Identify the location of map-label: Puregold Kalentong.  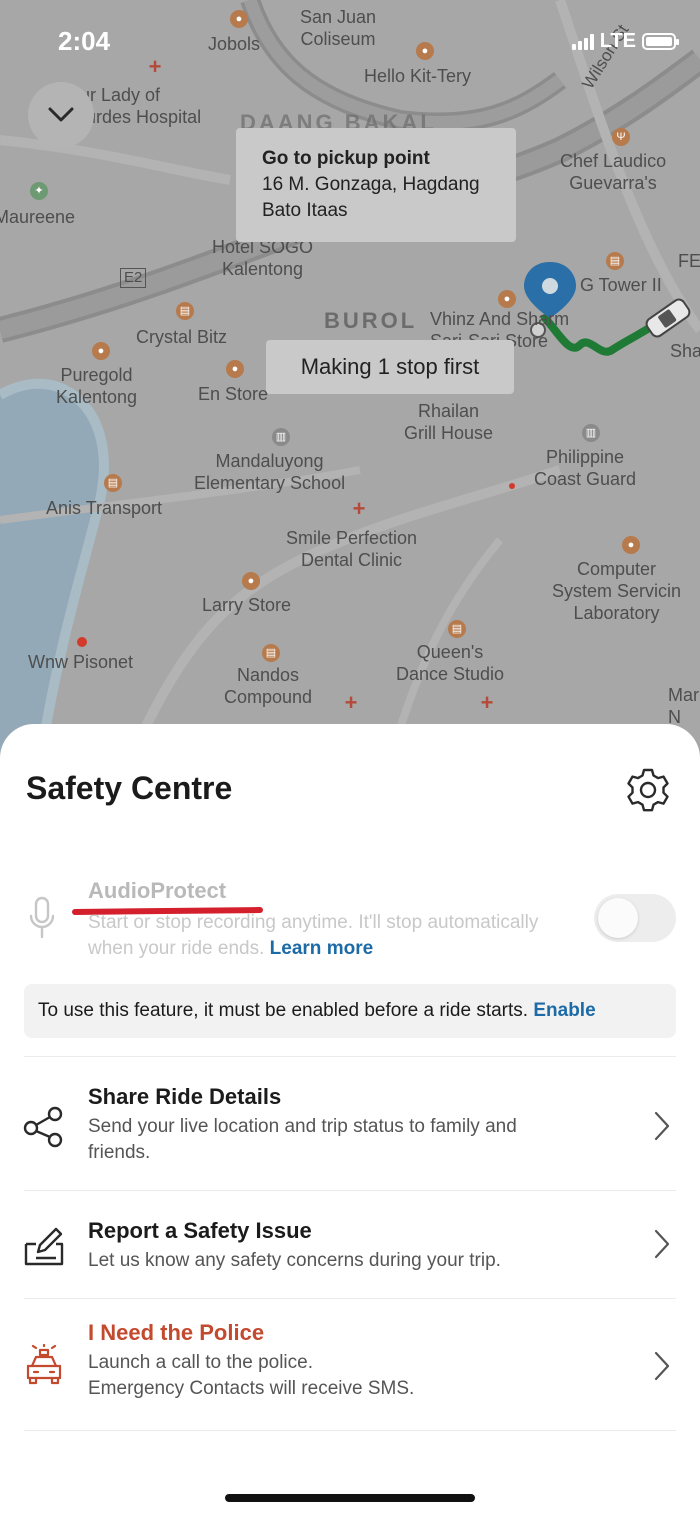
(97, 386).